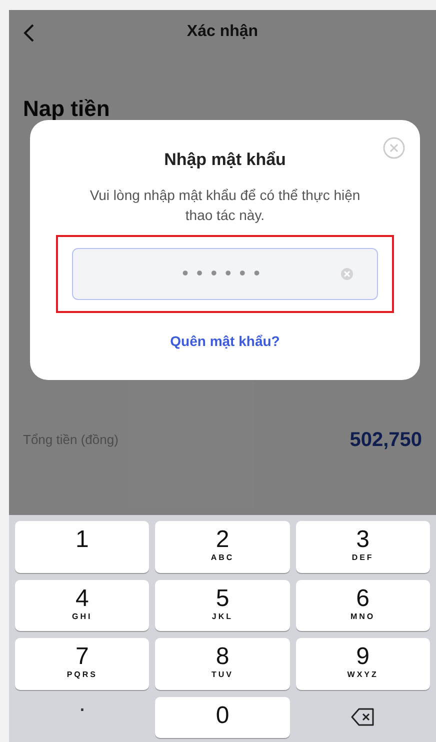  What do you see at coordinates (363, 664) in the screenshot?
I see `keypad-key: 9 WXYZ` at bounding box center [363, 664].